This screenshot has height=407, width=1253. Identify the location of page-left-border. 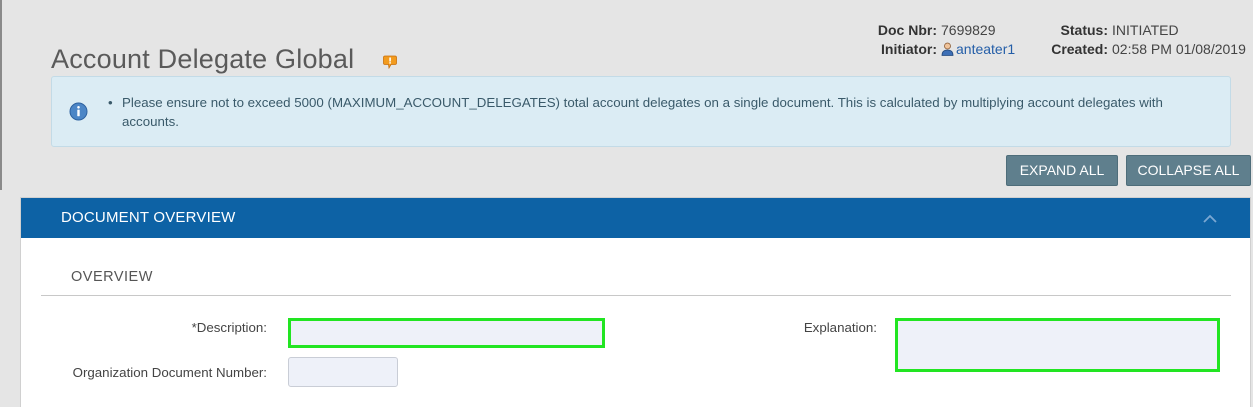
(1, 95).